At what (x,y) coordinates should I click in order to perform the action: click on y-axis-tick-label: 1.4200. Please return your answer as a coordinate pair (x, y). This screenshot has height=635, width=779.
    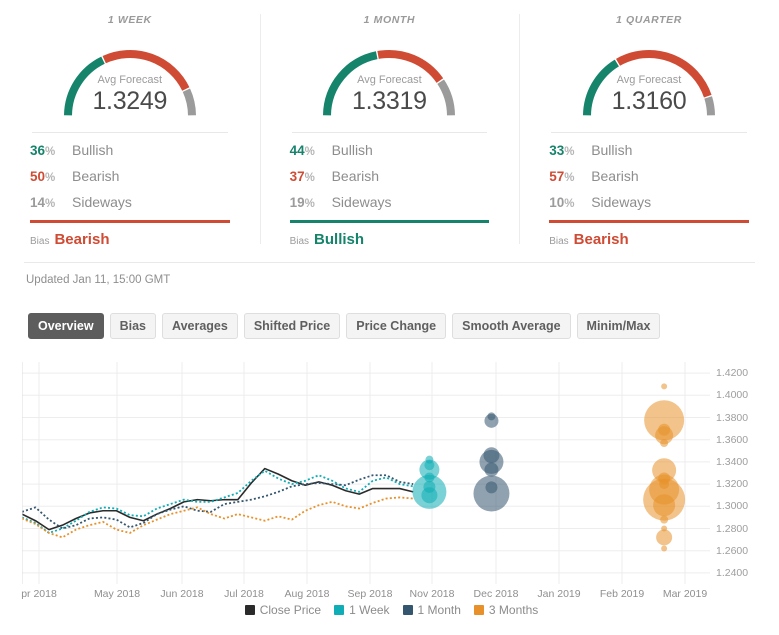
    Looking at the image, I should click on (732, 373).